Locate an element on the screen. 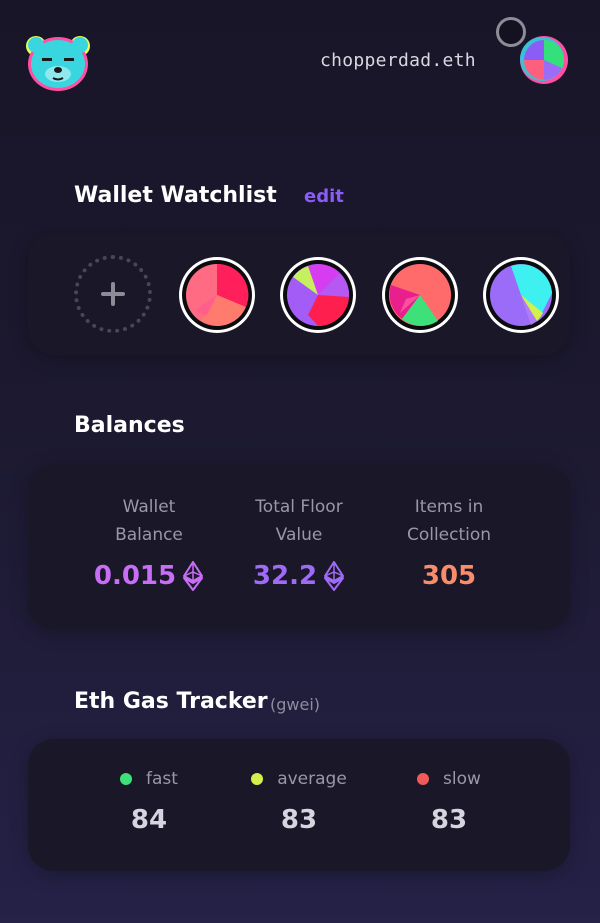  bear-mascot-icon is located at coordinates (58, 63).